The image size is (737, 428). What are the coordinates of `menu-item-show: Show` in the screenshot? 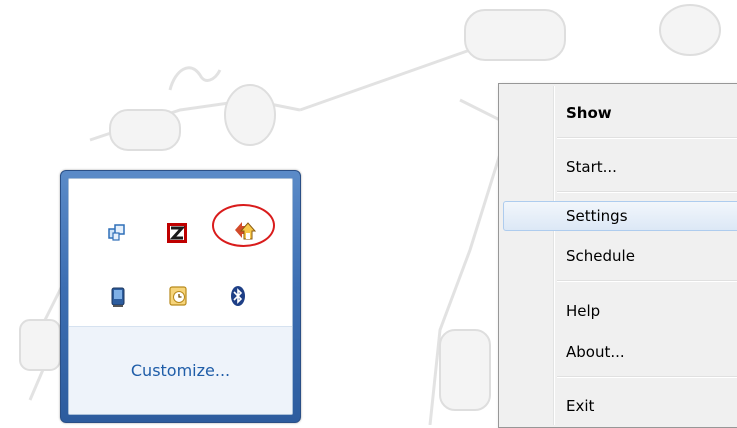 It's located at (619, 113).